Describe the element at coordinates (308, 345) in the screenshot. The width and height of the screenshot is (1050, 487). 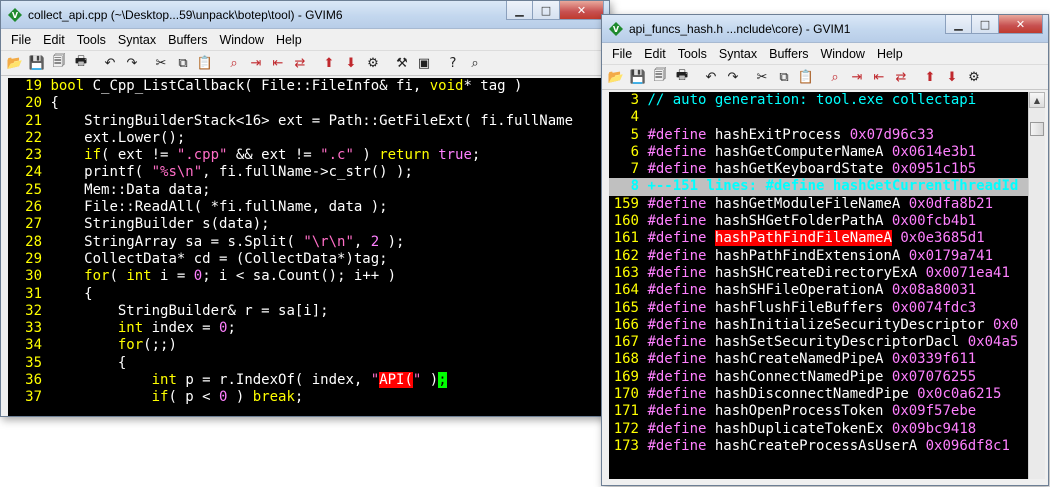
I see `code-line: 34 for(;;)` at that location.